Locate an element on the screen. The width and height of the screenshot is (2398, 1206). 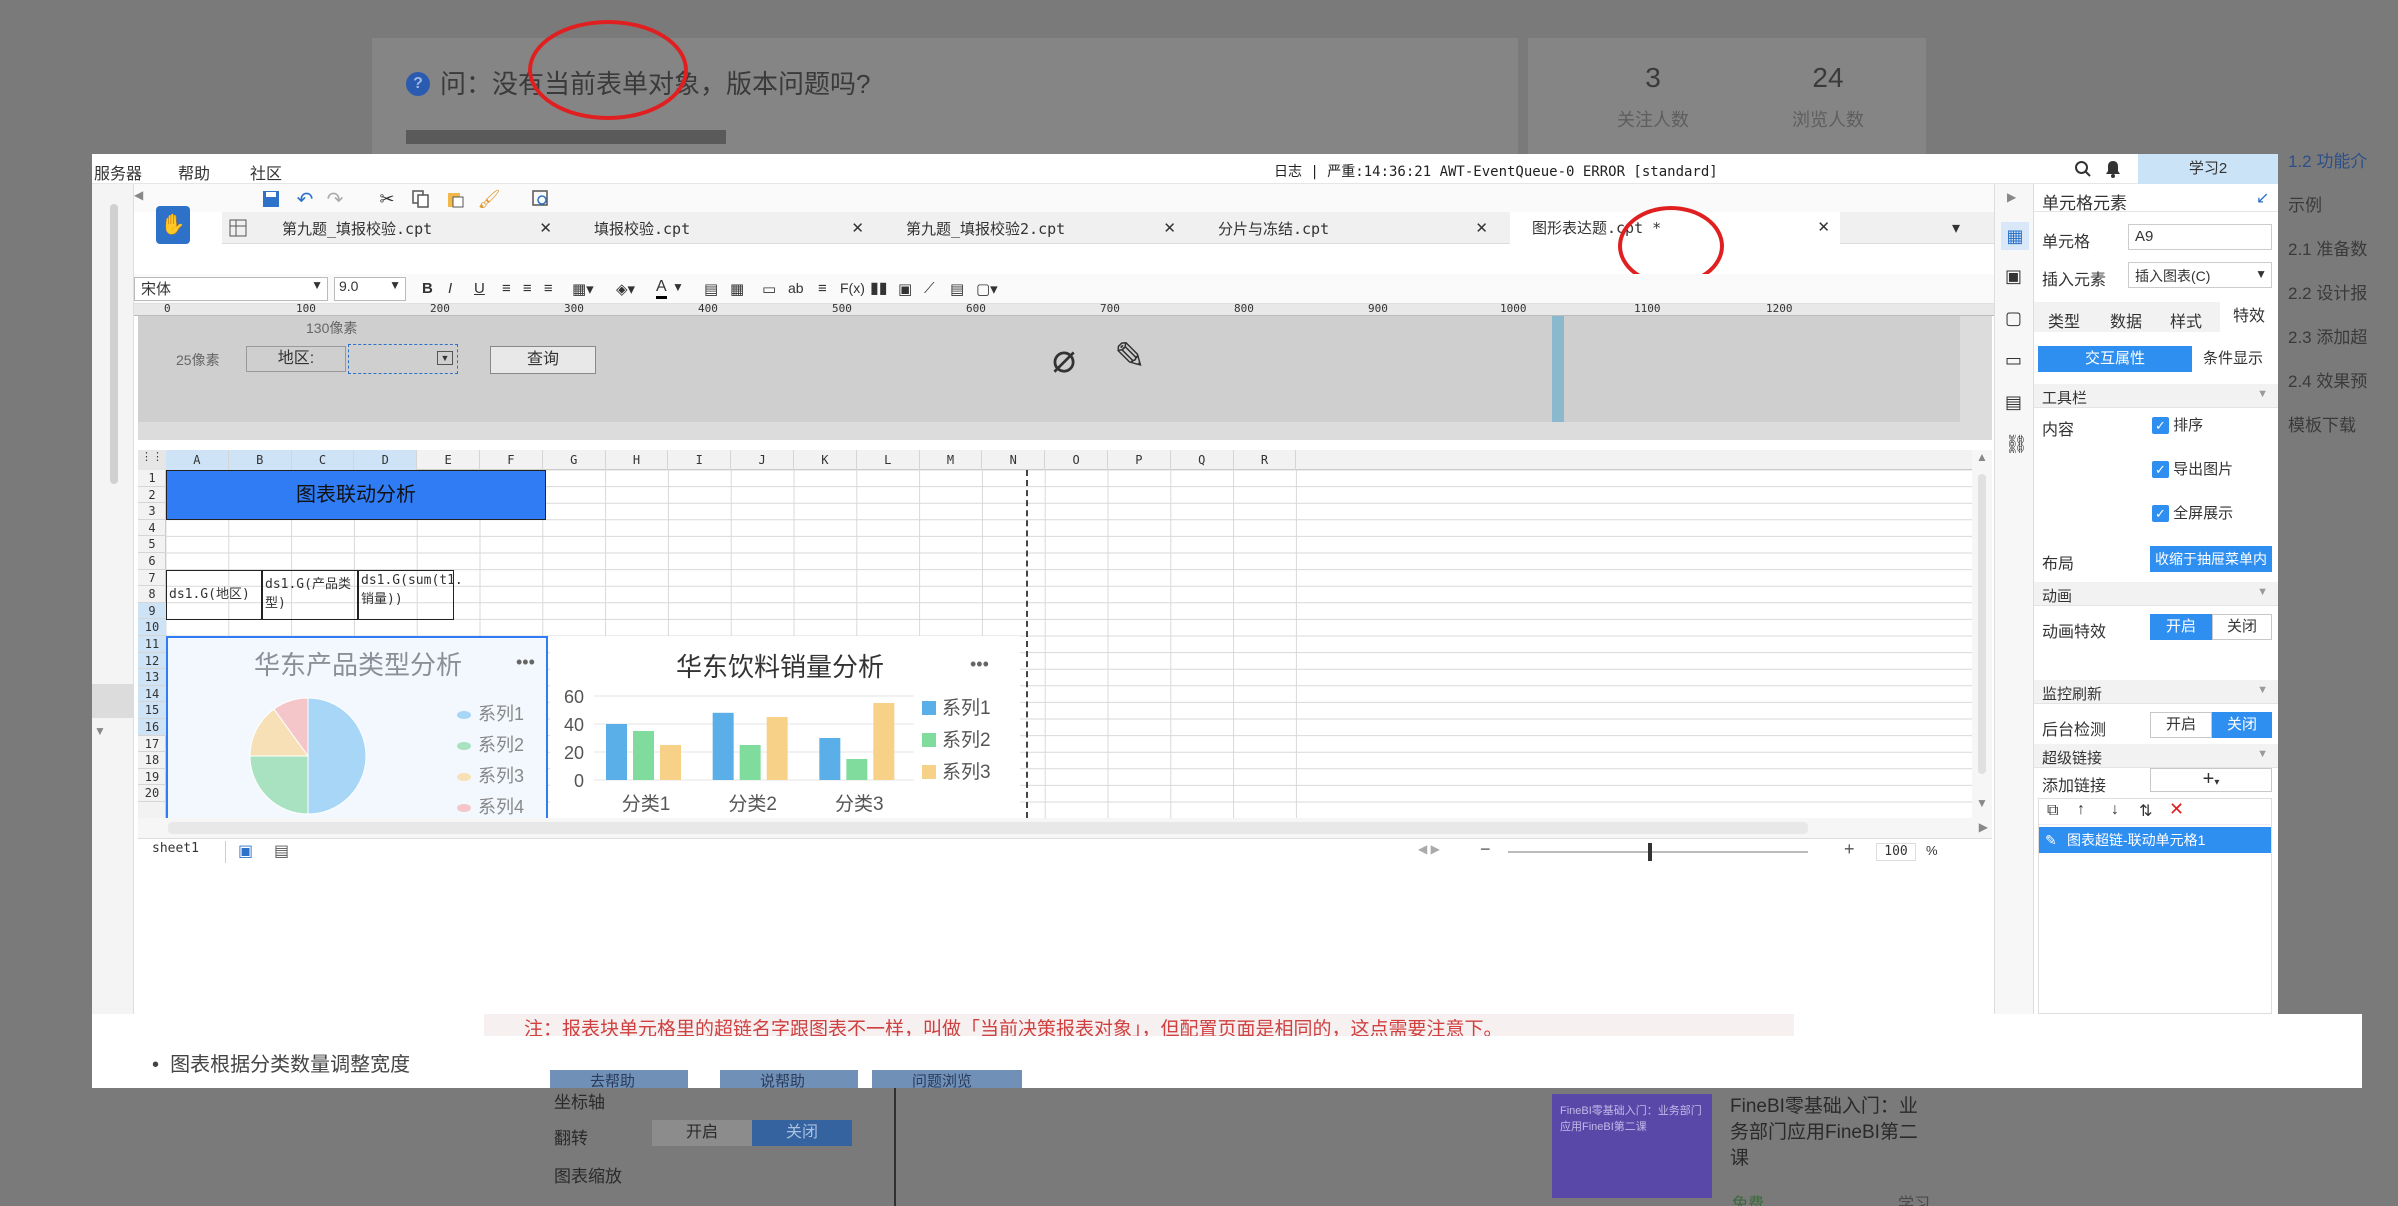
check-export-image: ✓ 导出图片 is located at coordinates (2192, 468).